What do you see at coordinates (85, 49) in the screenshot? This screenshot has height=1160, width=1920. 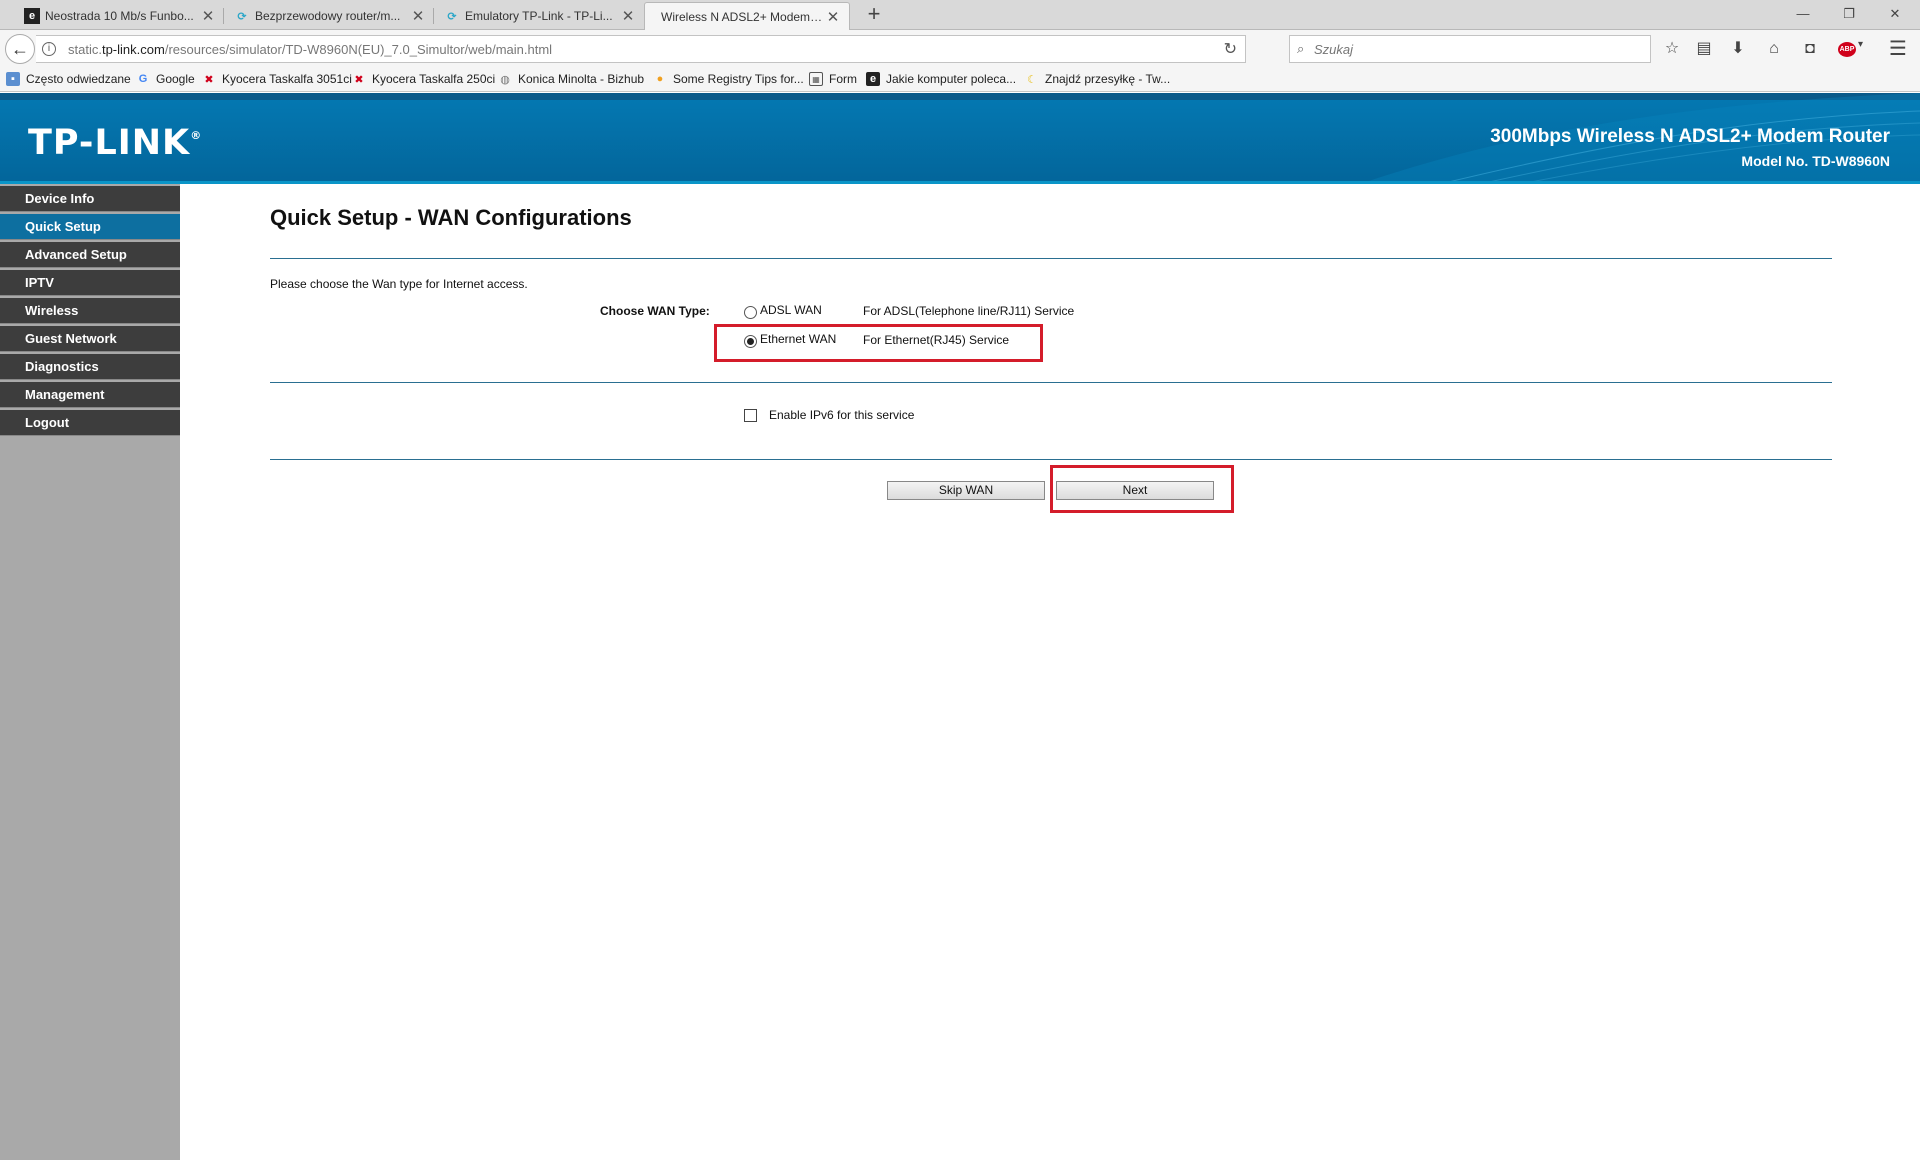 I see `url-prefix: static.` at bounding box center [85, 49].